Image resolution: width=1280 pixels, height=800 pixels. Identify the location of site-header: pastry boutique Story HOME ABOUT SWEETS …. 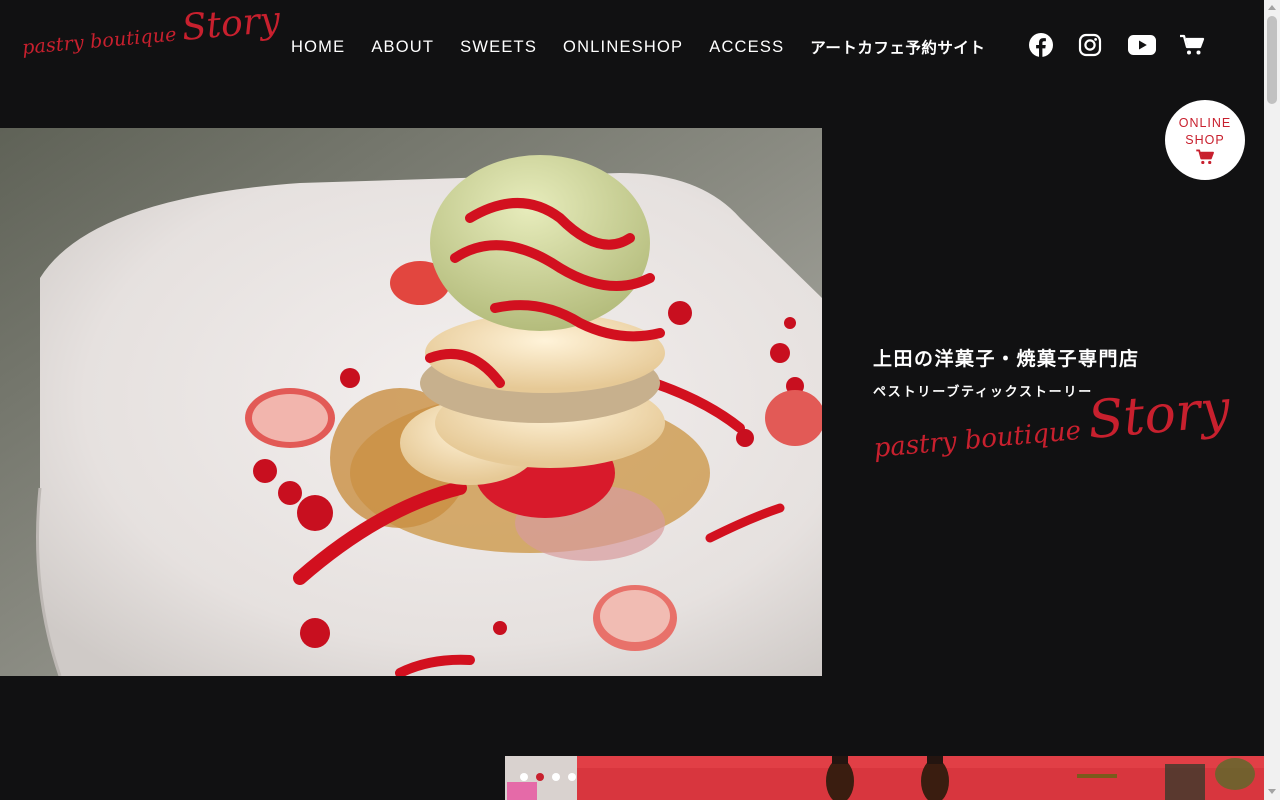
(632, 46).